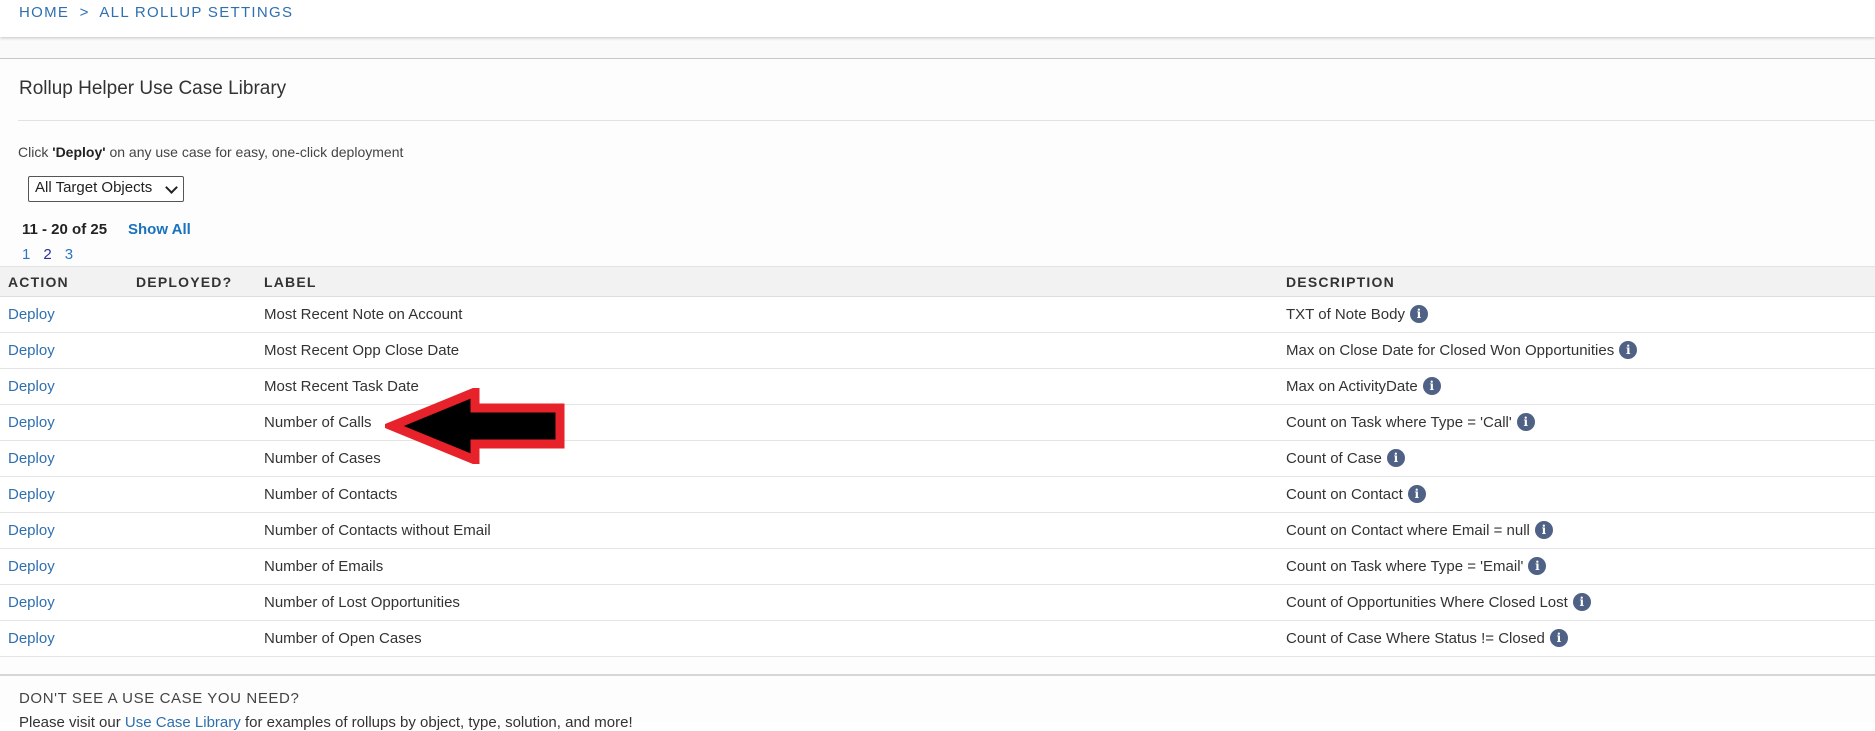  I want to click on use-case-description: TXT of Note Body i, so click(1357, 314).